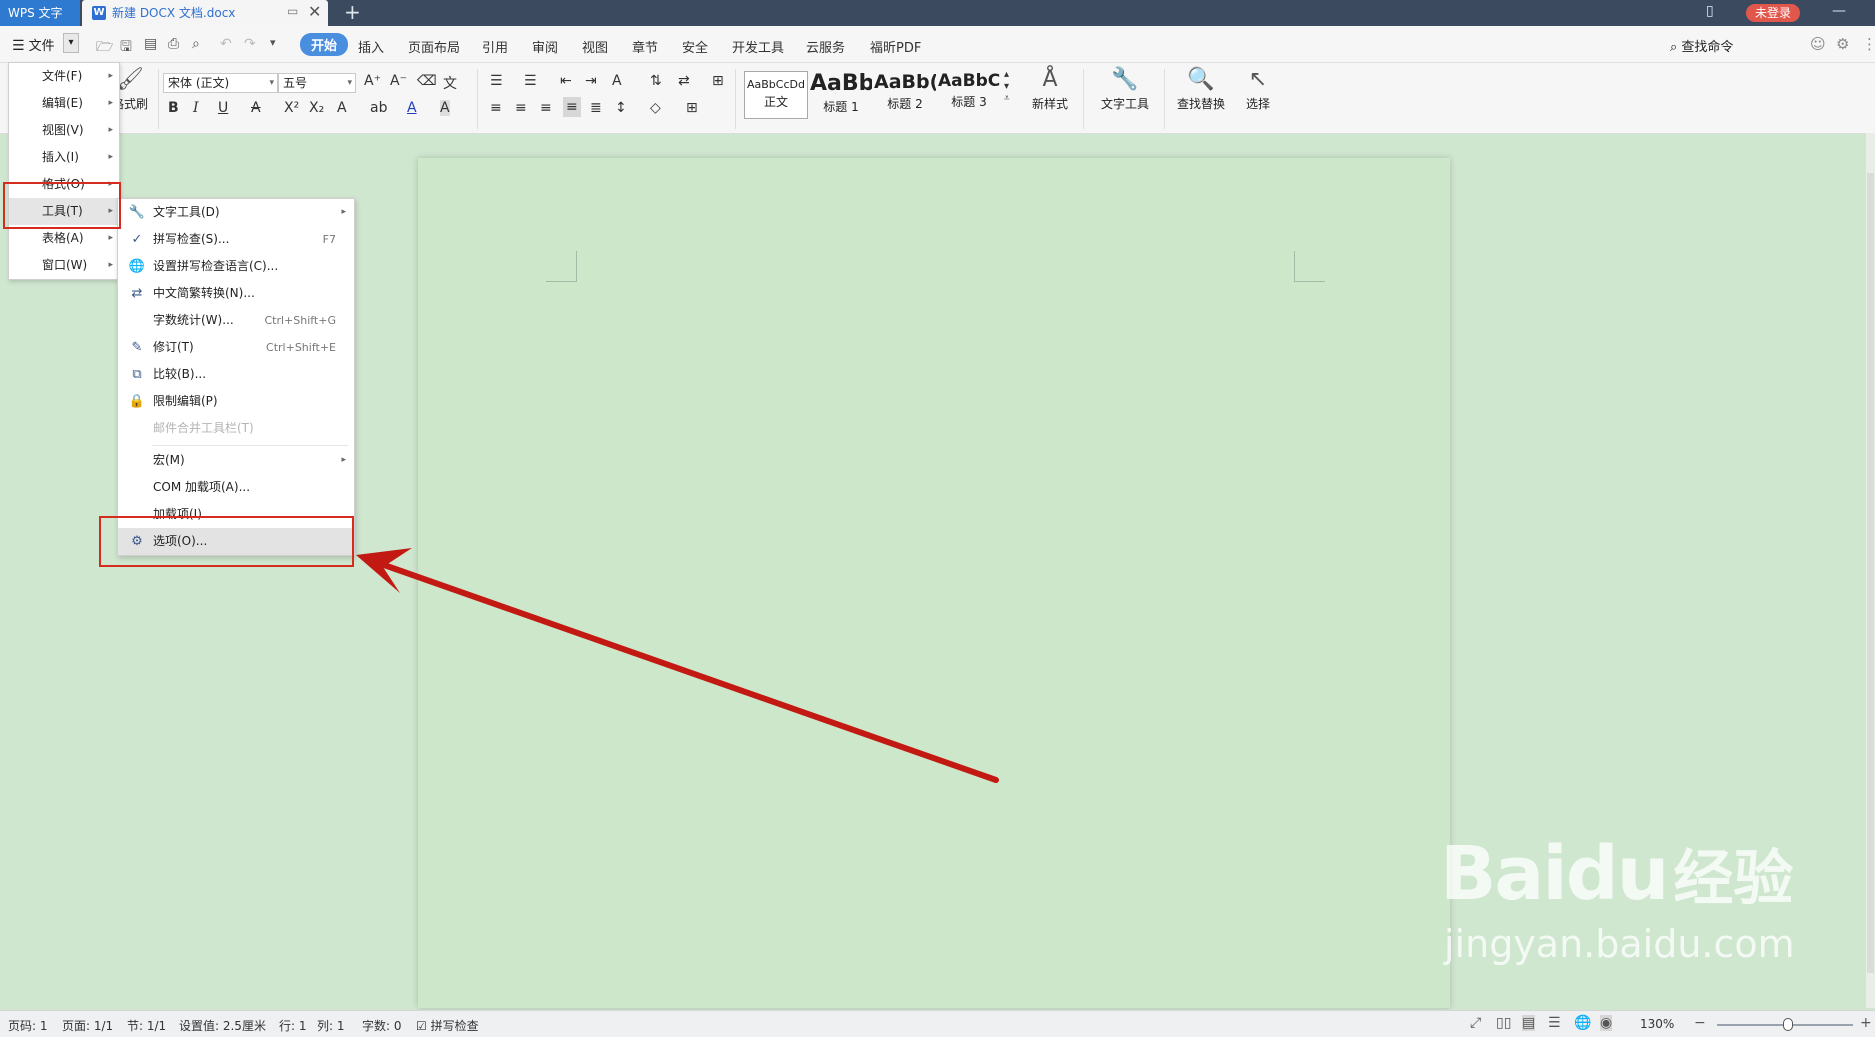  Describe the element at coordinates (28, 1025) in the screenshot. I see `status-page-code: 页码: 1` at that location.